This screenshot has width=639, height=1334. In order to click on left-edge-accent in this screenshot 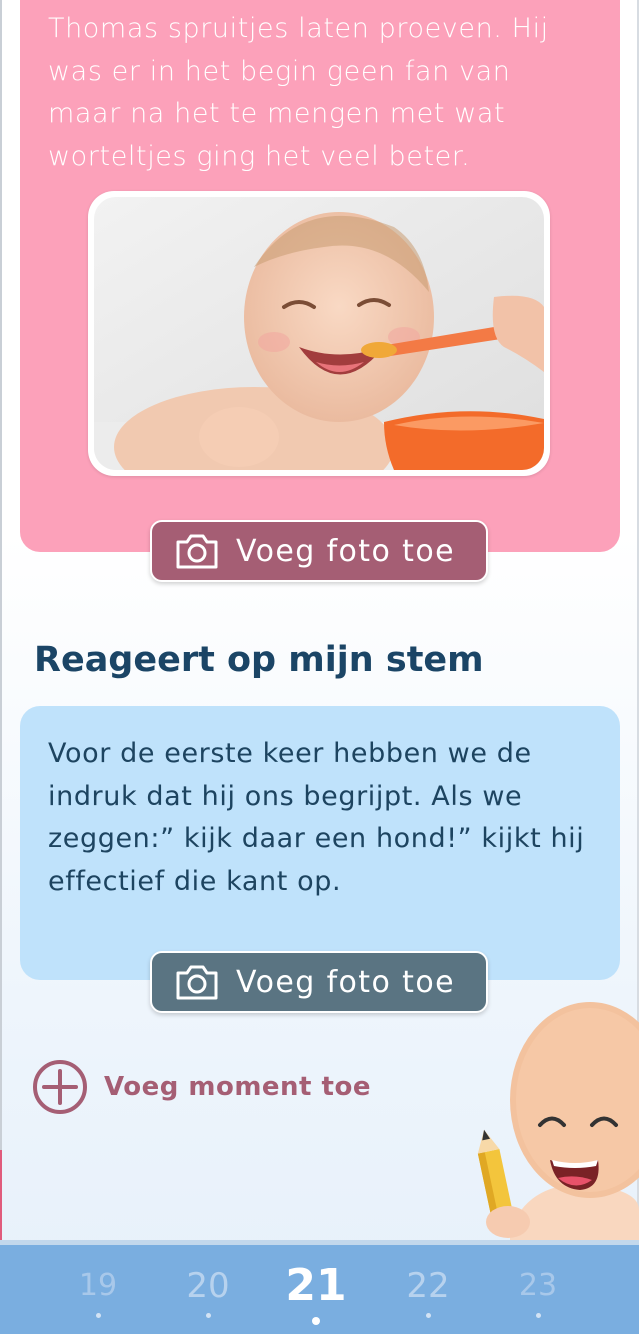, I will do `click(1, 1195)`.